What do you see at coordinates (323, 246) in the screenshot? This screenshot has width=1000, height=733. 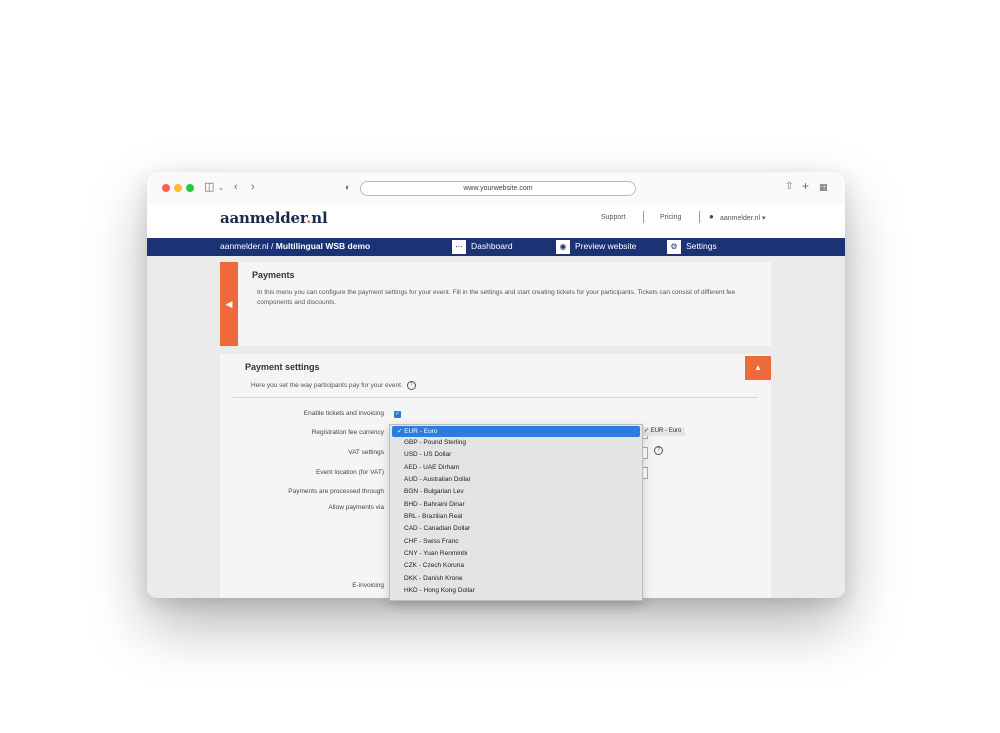 I see `breadcrumb-event: Multilingual WSB demo` at bounding box center [323, 246].